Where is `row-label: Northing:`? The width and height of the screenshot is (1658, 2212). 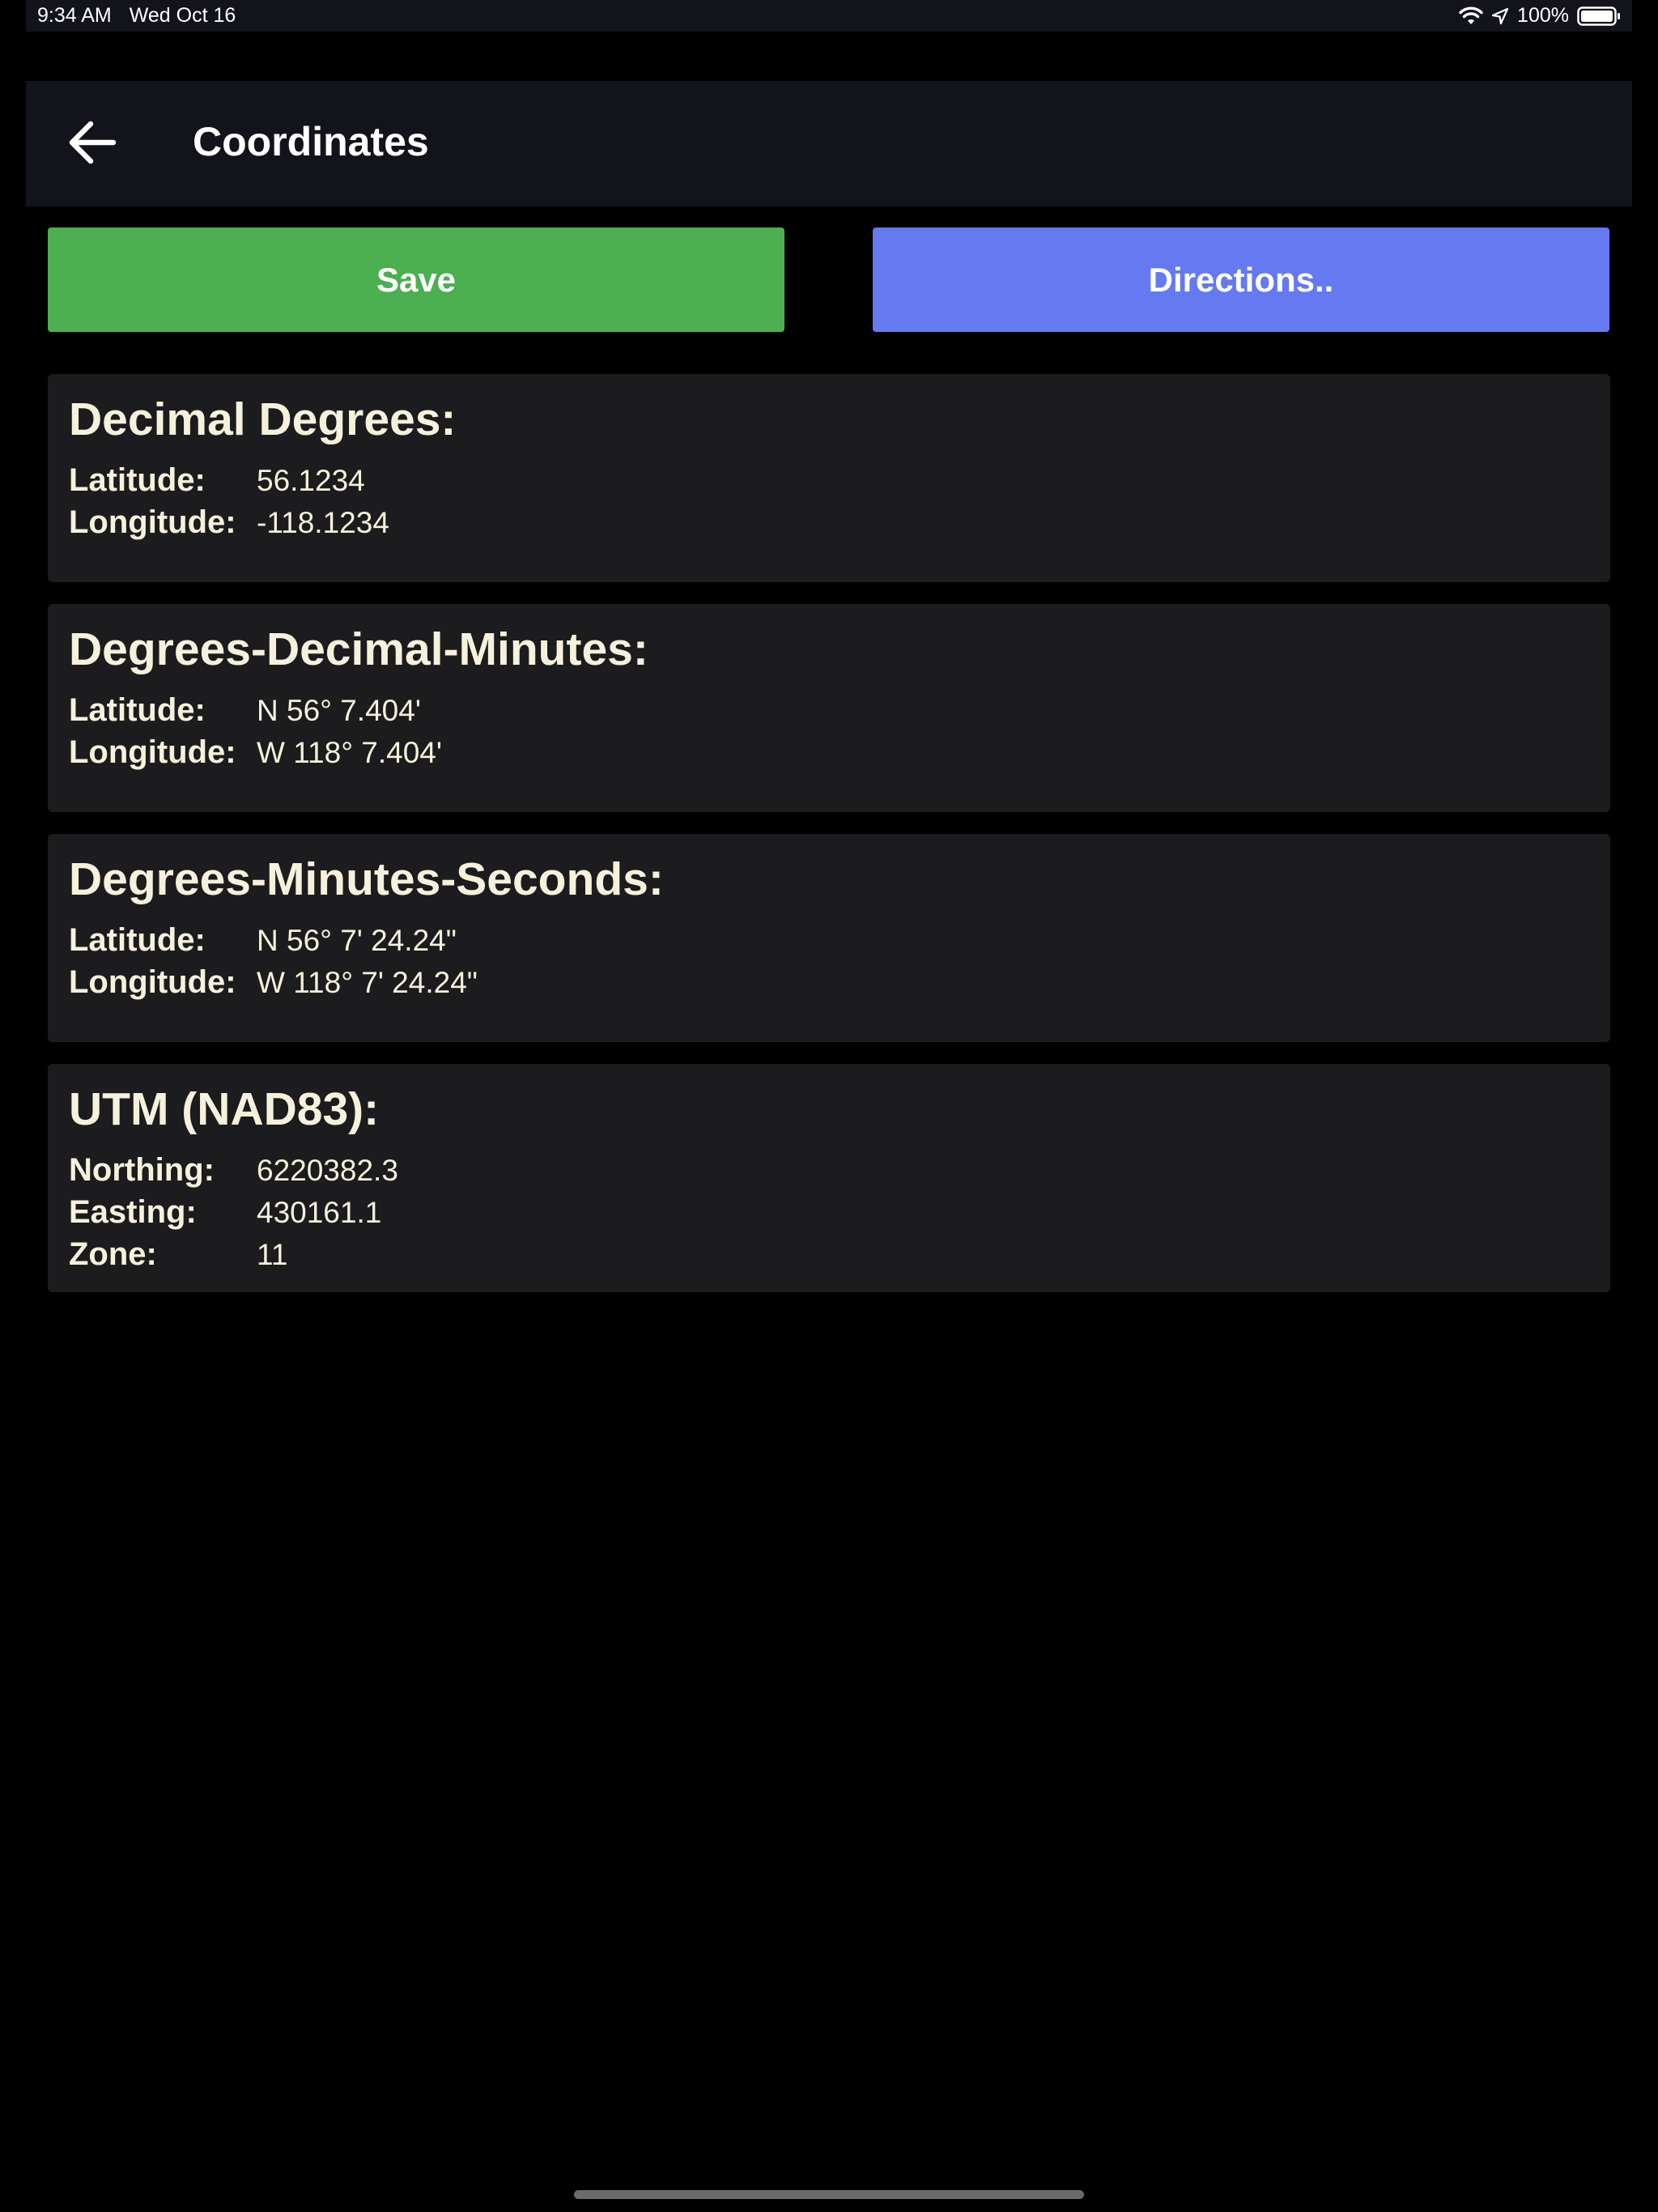 row-label: Northing: is located at coordinates (142, 1170).